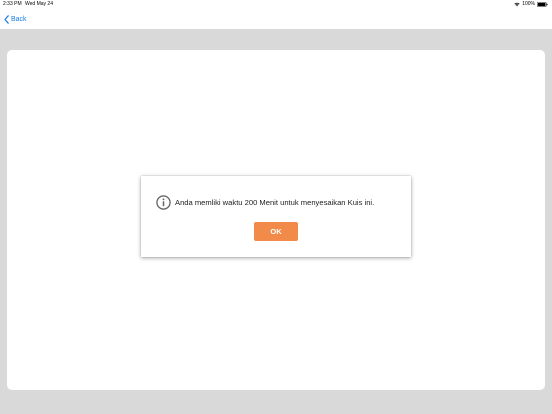 Image resolution: width=552 pixels, height=414 pixels. Describe the element at coordinates (6, 19) in the screenshot. I see `chevron-left-icon` at that location.